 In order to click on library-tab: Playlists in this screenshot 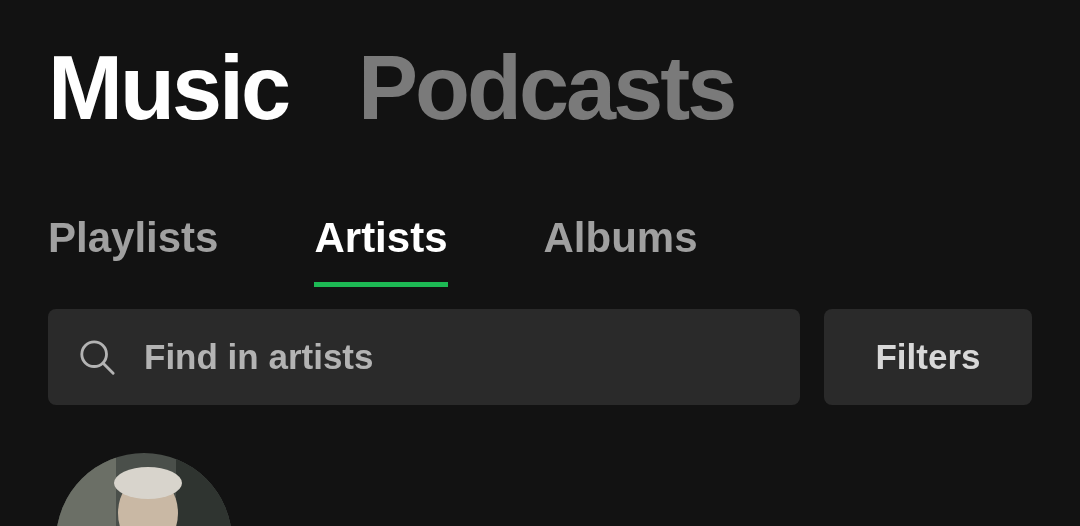, I will do `click(133, 250)`.